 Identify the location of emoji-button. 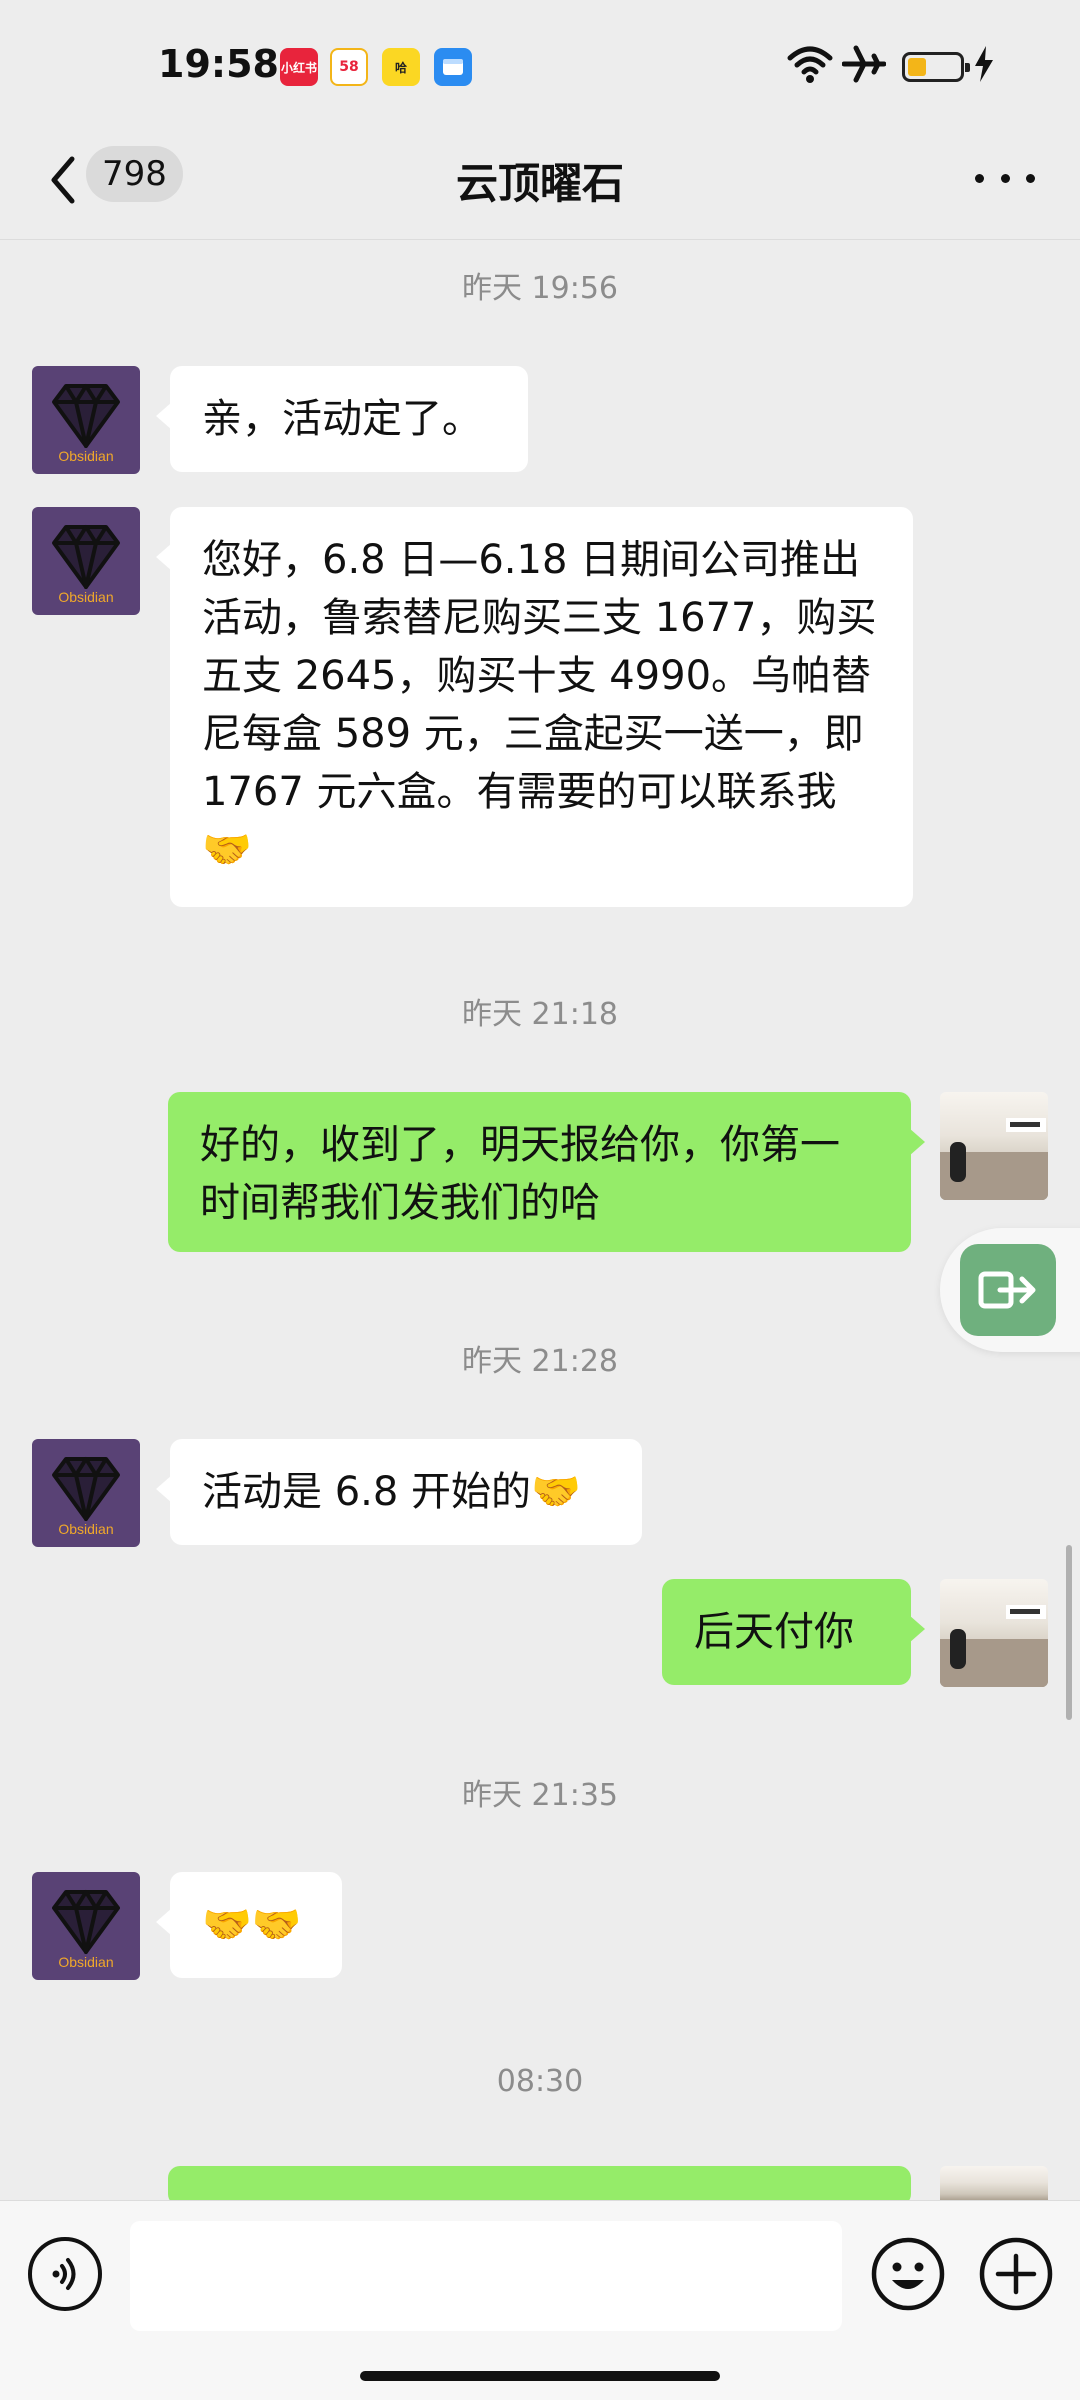
(908, 2274).